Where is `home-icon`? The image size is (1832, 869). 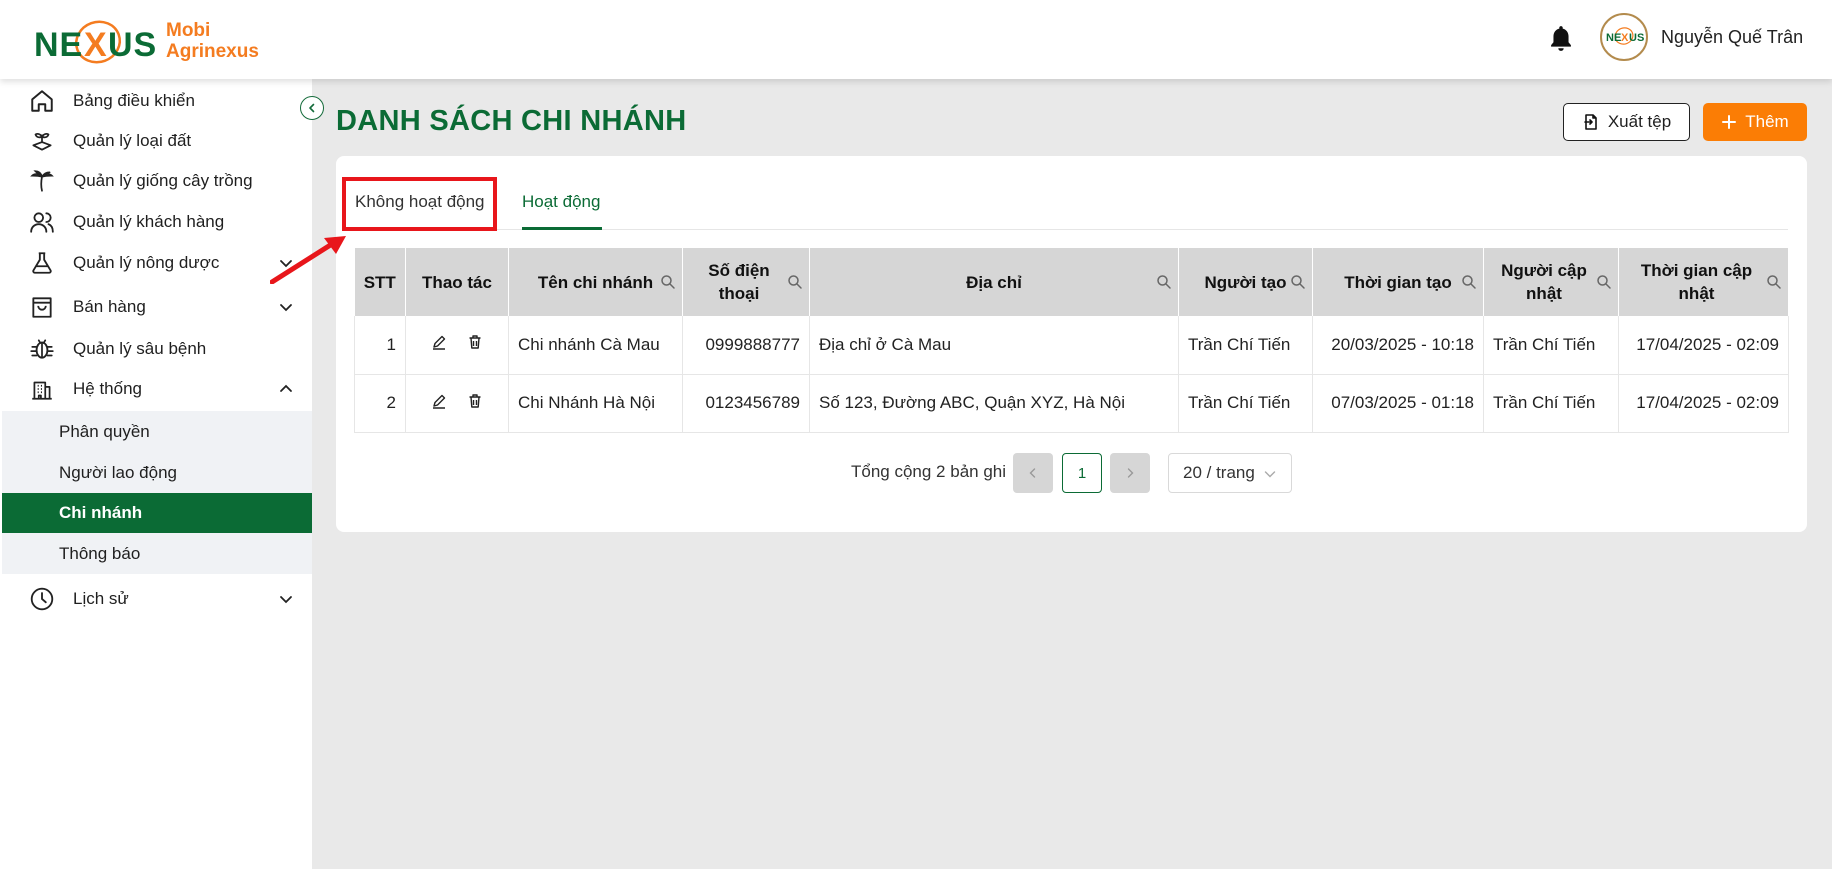 home-icon is located at coordinates (42, 101).